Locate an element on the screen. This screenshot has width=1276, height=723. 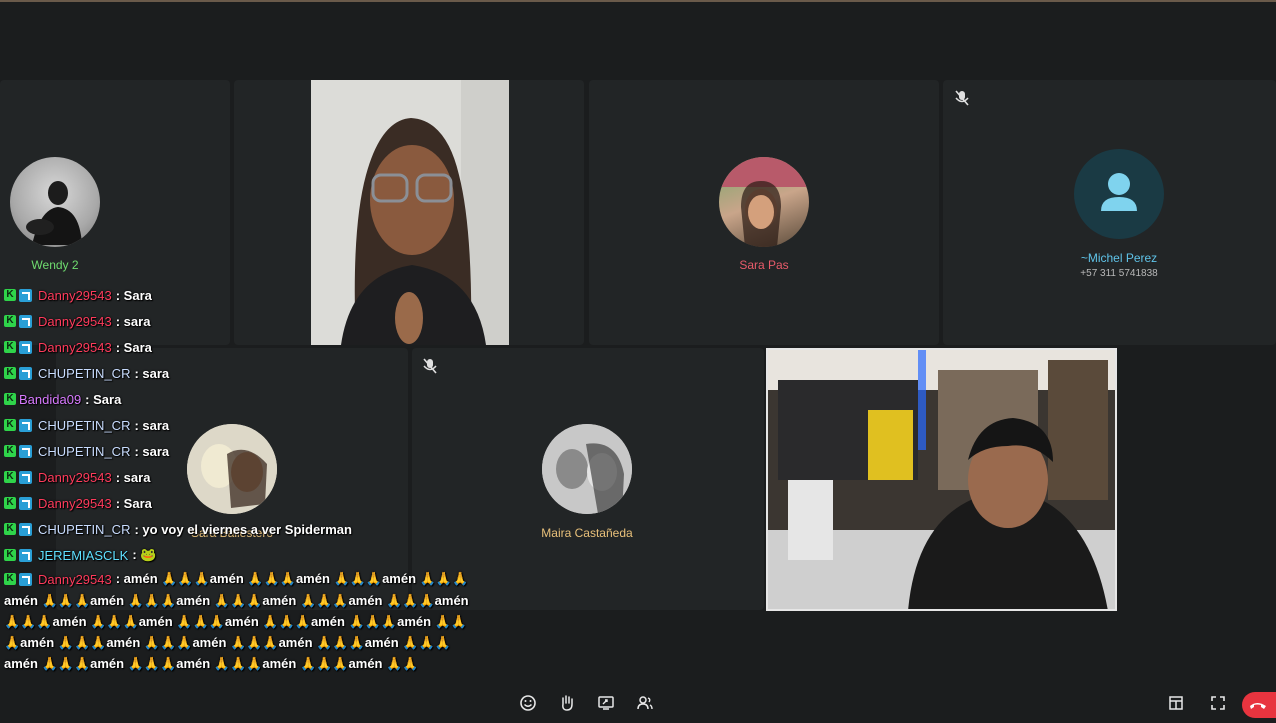
raise-hand-icon is located at coordinates (567, 705).